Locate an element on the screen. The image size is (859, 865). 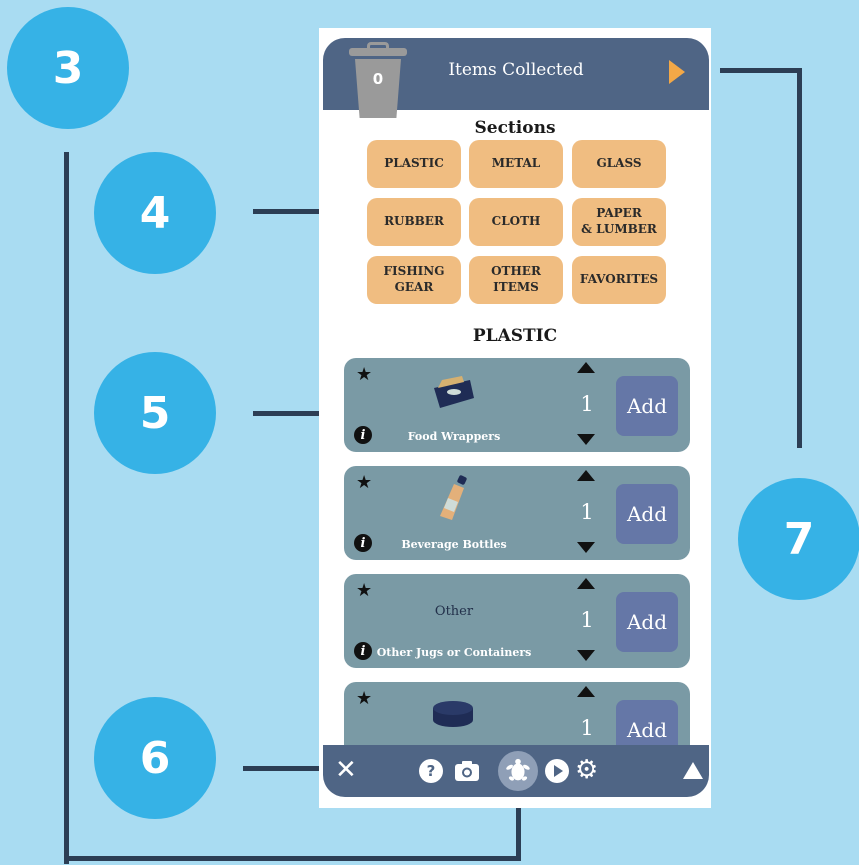
item-card: ★ Beverage Bottles i 1 Add is located at coordinates (517, 513).